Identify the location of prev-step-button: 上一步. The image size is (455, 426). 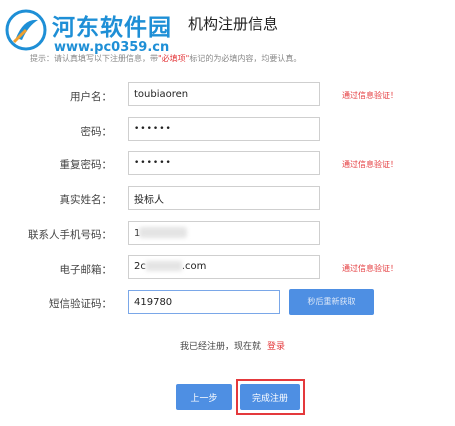
(204, 397).